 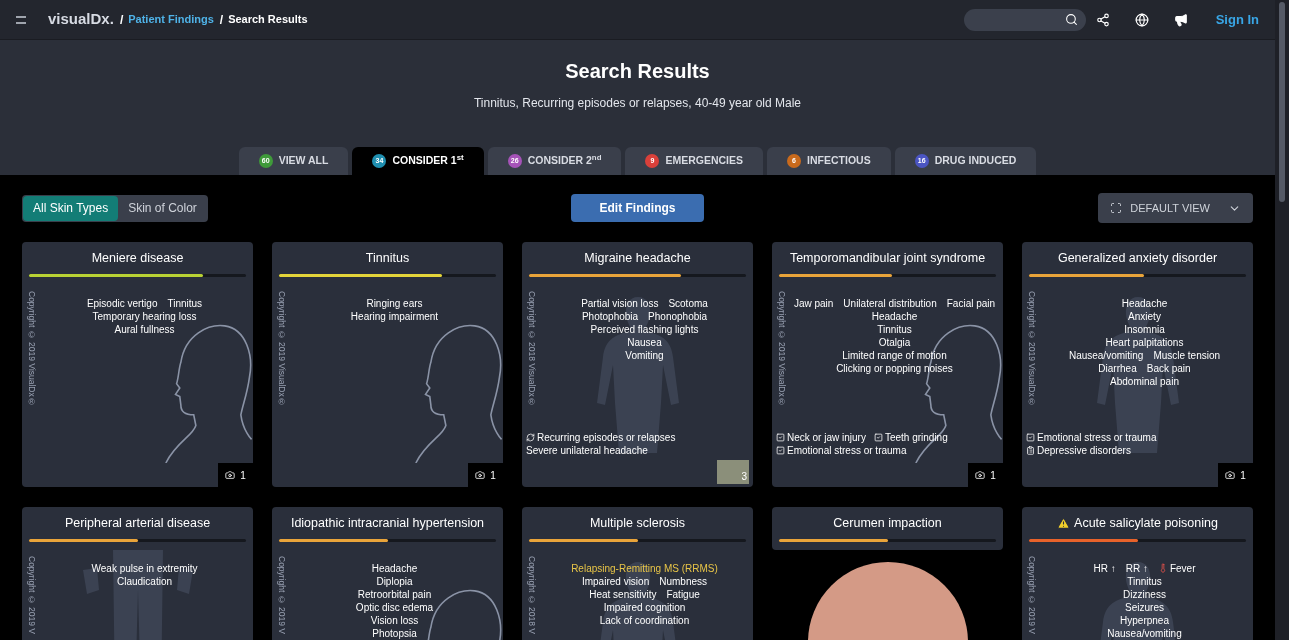 What do you see at coordinates (394, 581) in the screenshot?
I see `symptom-label: Diplopia` at bounding box center [394, 581].